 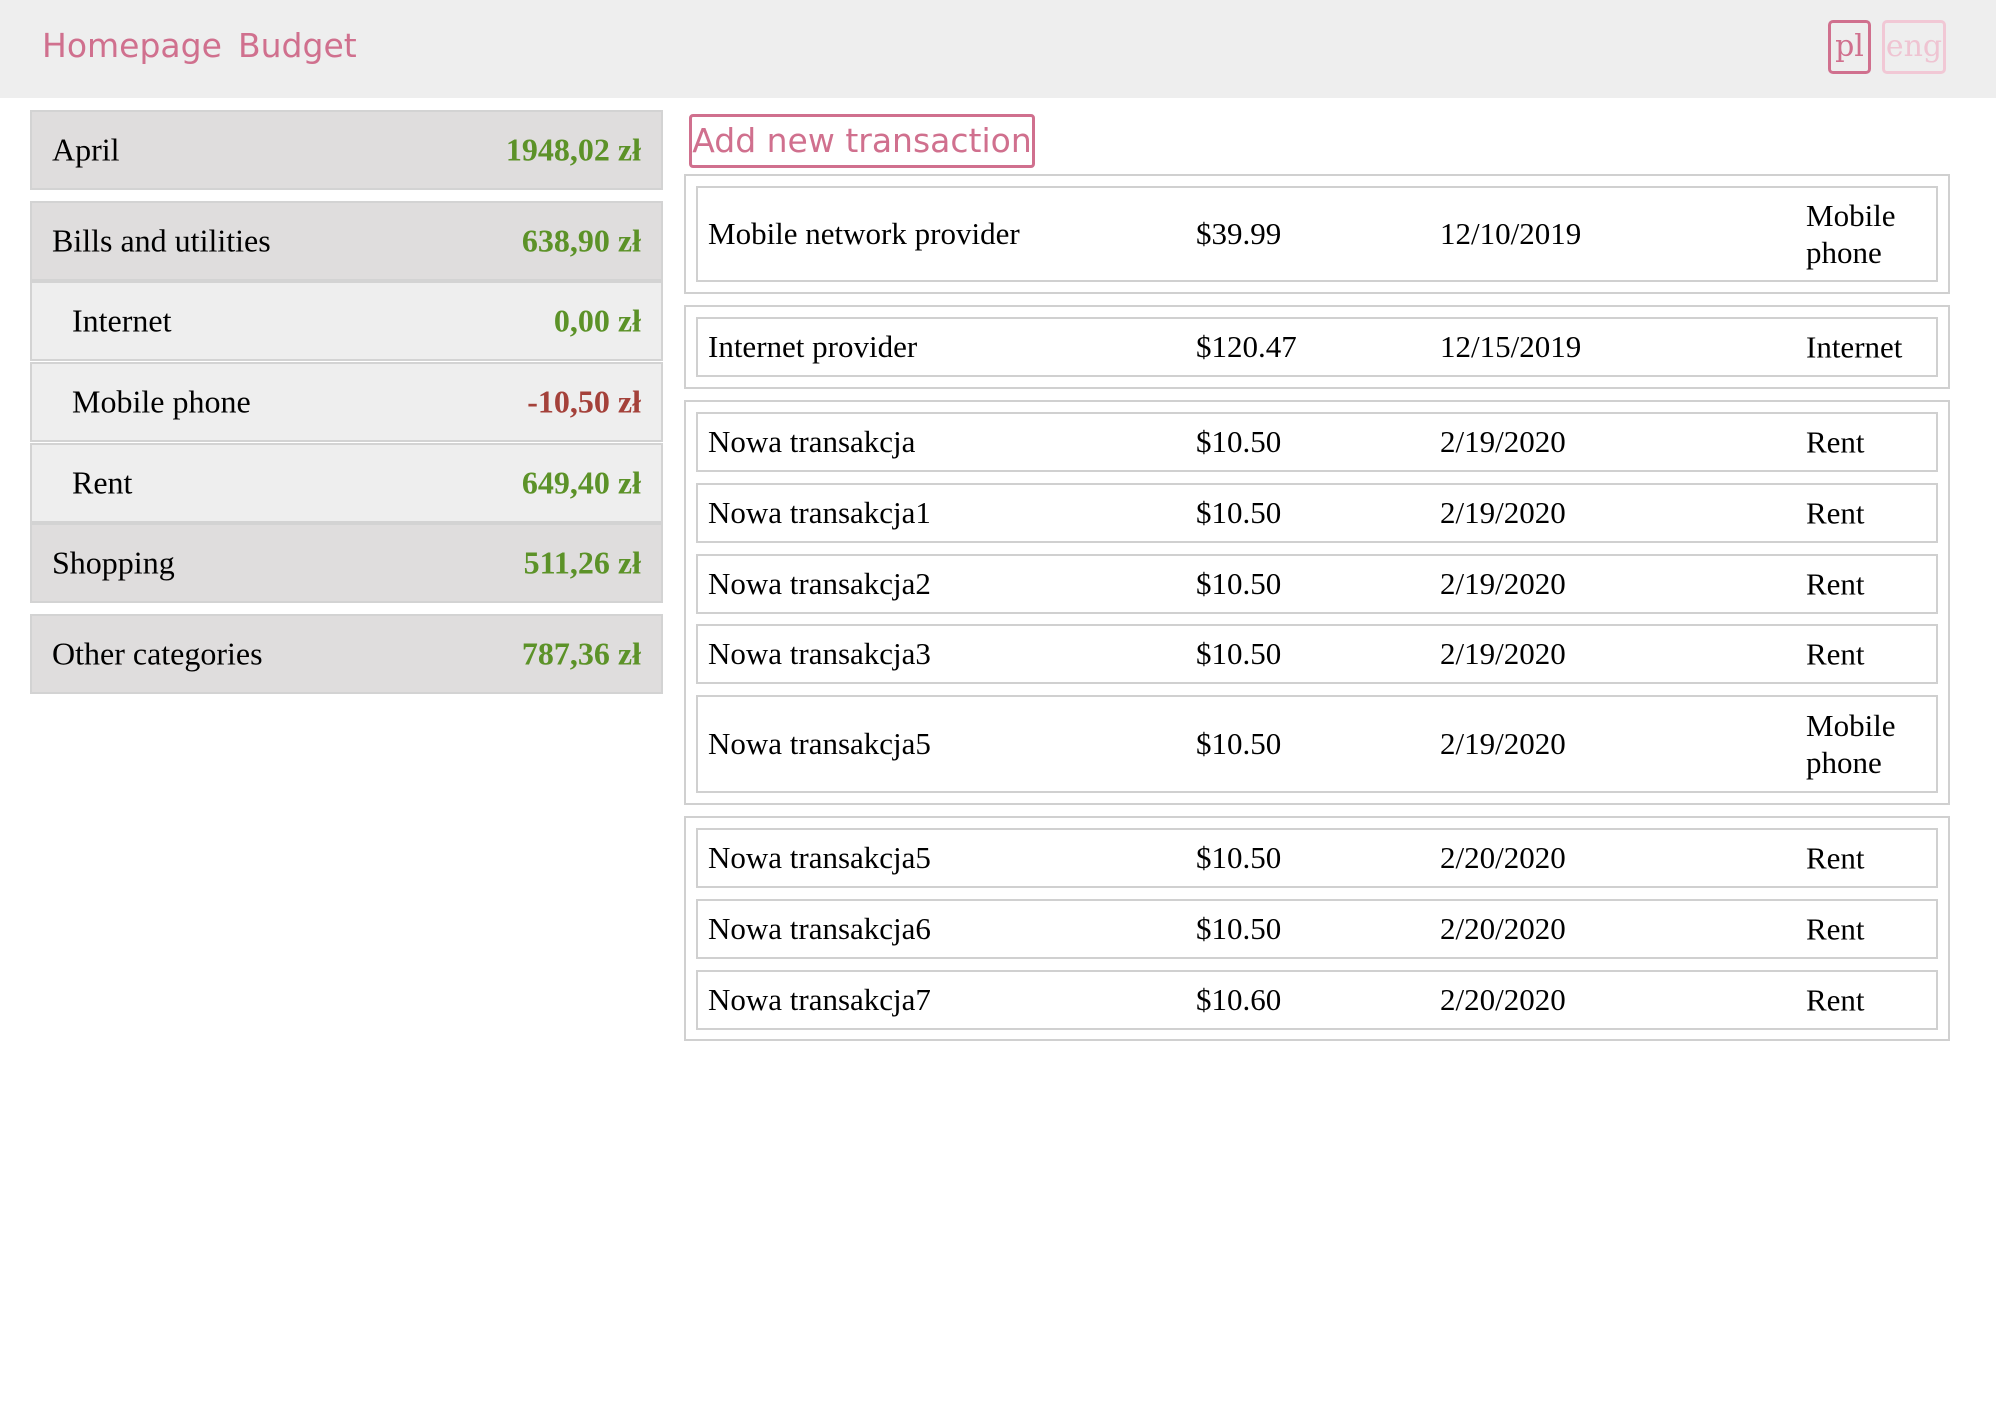 I want to click on category-amount: -10,50 zł, so click(x=584, y=401).